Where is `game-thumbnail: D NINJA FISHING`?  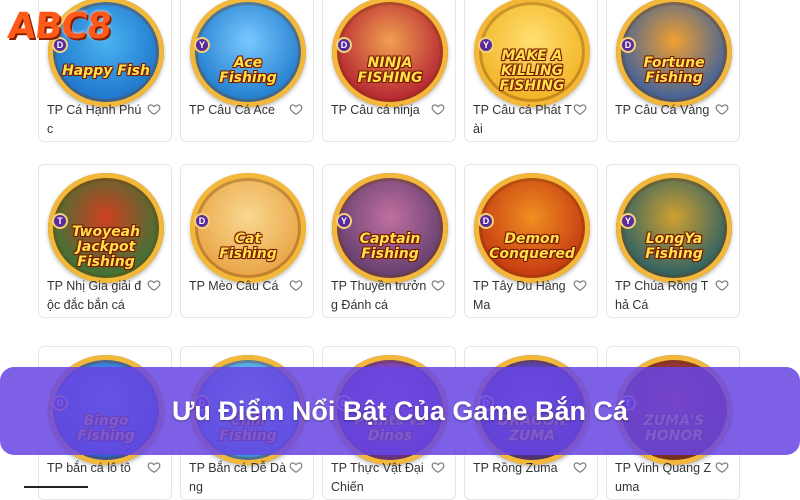
game-thumbnail: D NINJA FISHING is located at coordinates (390, 53).